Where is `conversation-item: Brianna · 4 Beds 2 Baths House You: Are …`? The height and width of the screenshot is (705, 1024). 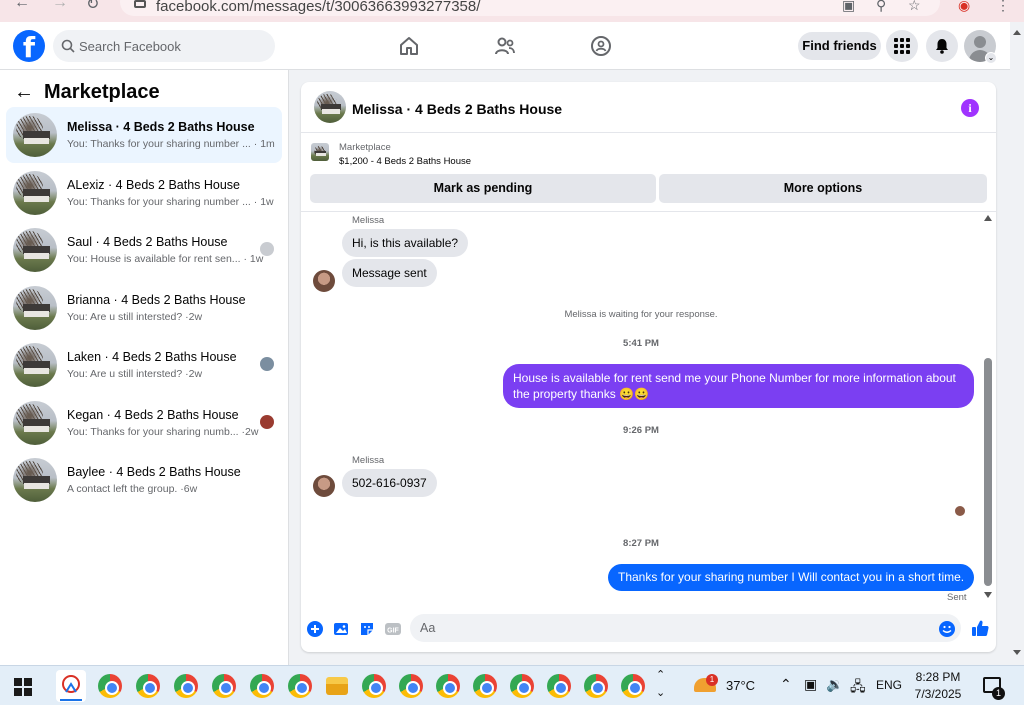
conversation-item: Brianna · 4 Beds 2 Baths House You: Are … is located at coordinates (144, 308).